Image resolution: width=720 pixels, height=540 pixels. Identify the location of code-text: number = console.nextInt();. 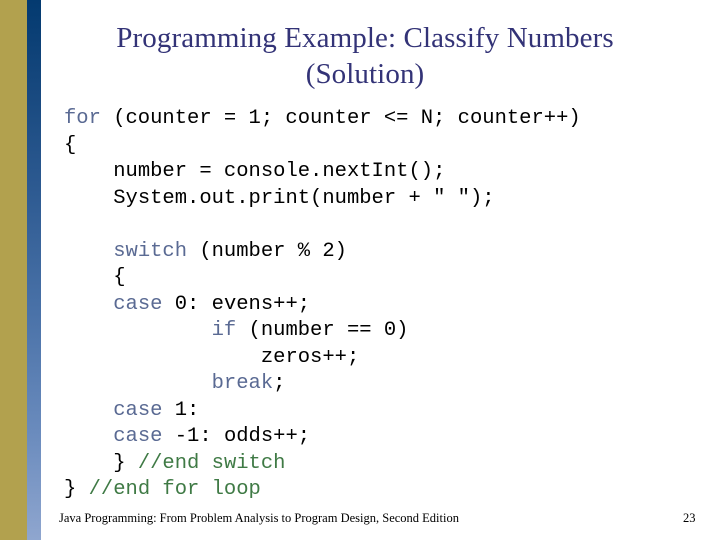
(279, 171).